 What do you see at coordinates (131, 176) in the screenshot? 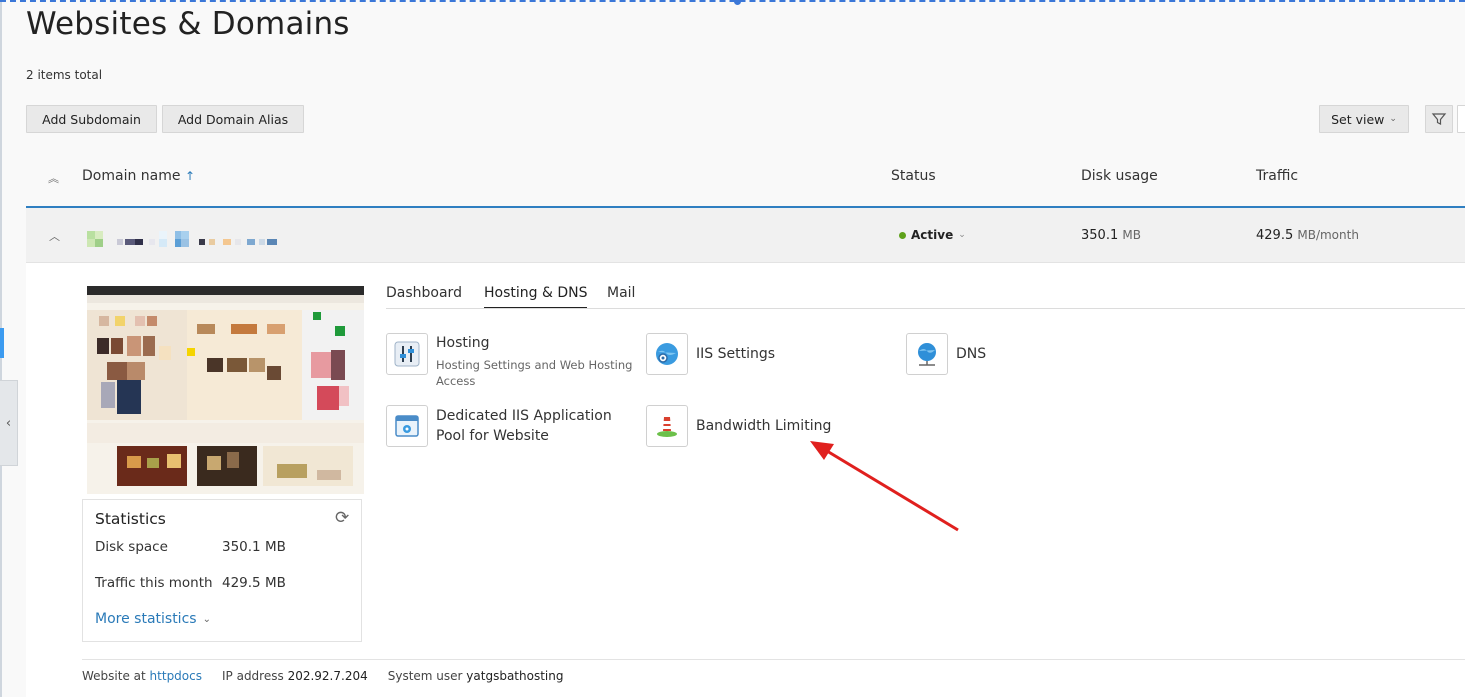
I see `column-domain-label: Domain name` at bounding box center [131, 176].